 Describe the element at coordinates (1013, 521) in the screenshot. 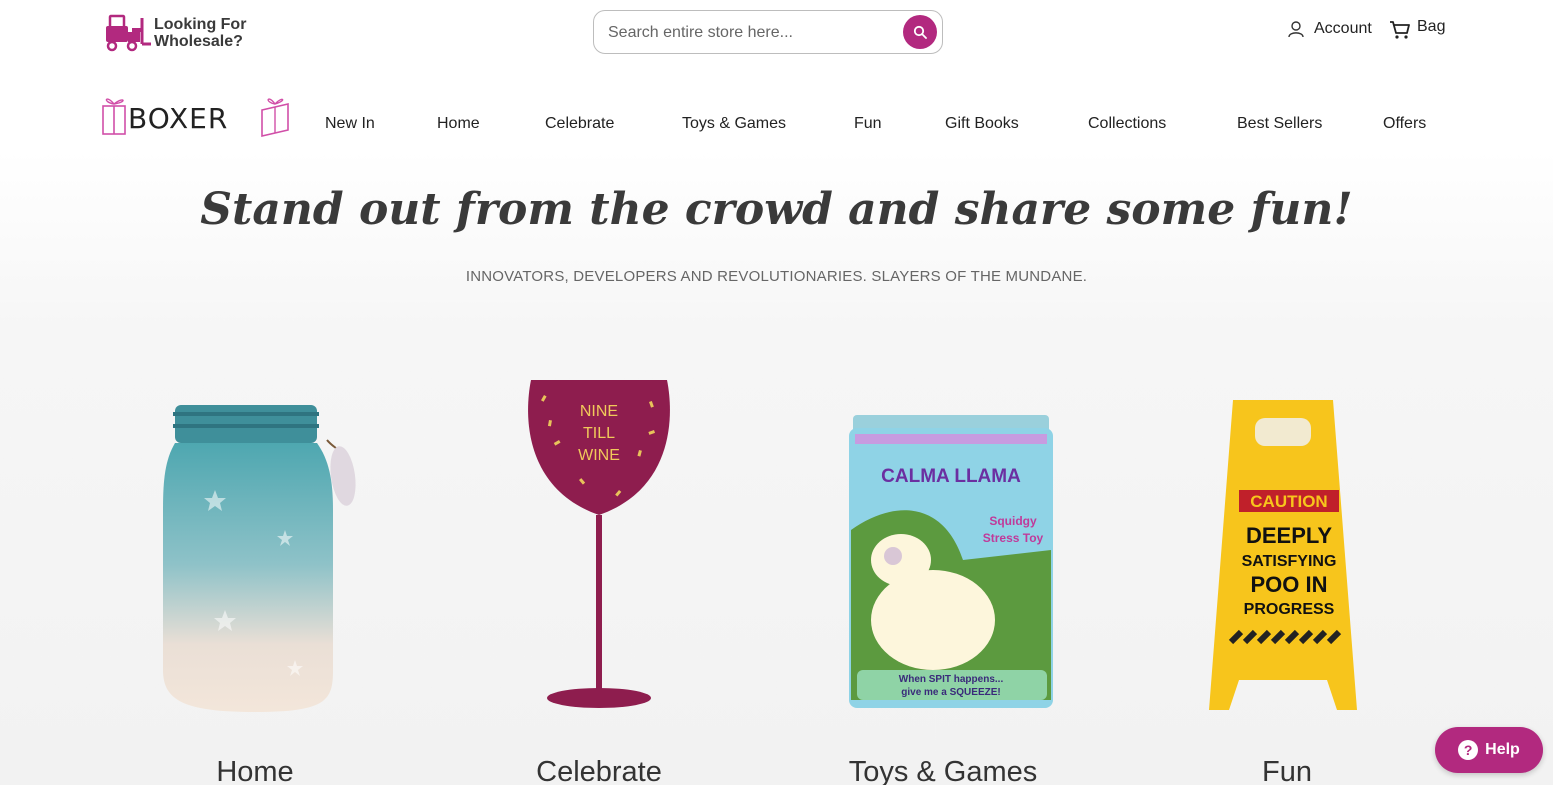

I see `llama-sub-1: Squidgy` at that location.